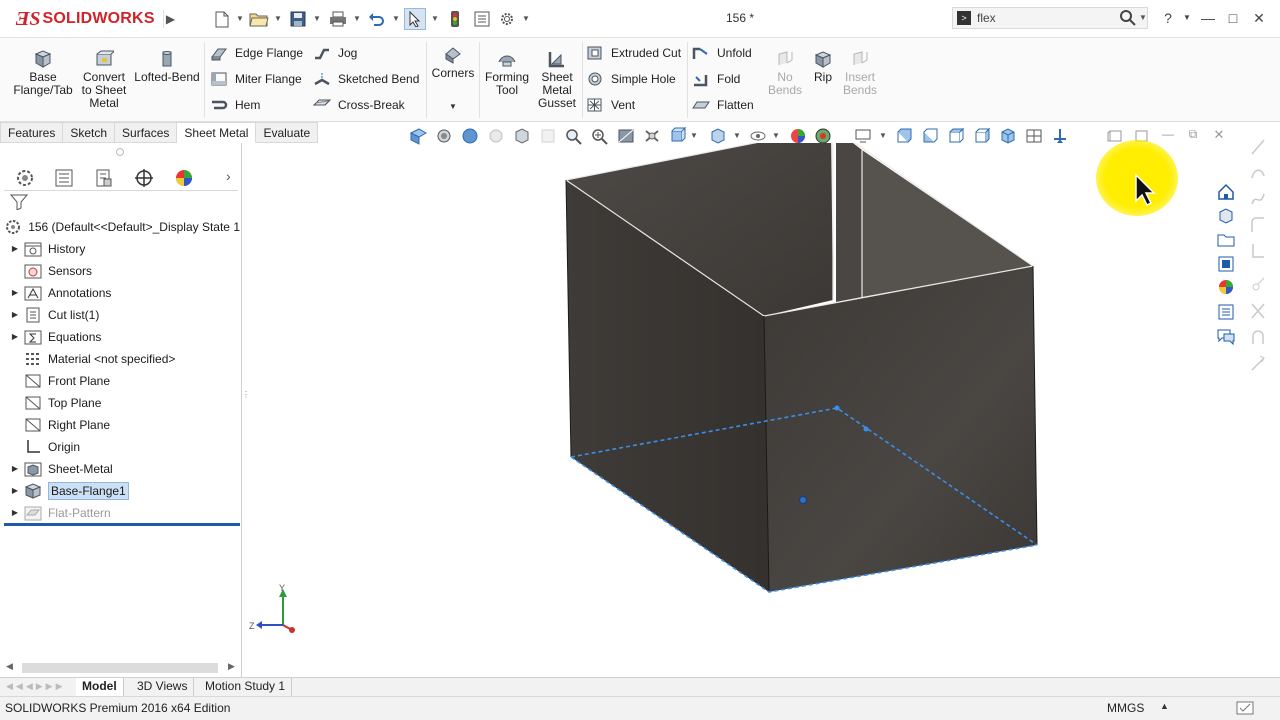  Describe the element at coordinates (694, 135) in the screenshot. I see `view-orientation-dropdown-icon: ▼` at that location.